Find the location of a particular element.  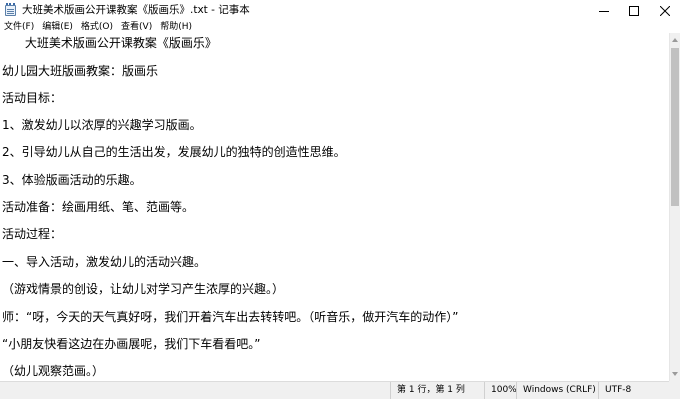

document-line: 活动目标： is located at coordinates (32, 98).